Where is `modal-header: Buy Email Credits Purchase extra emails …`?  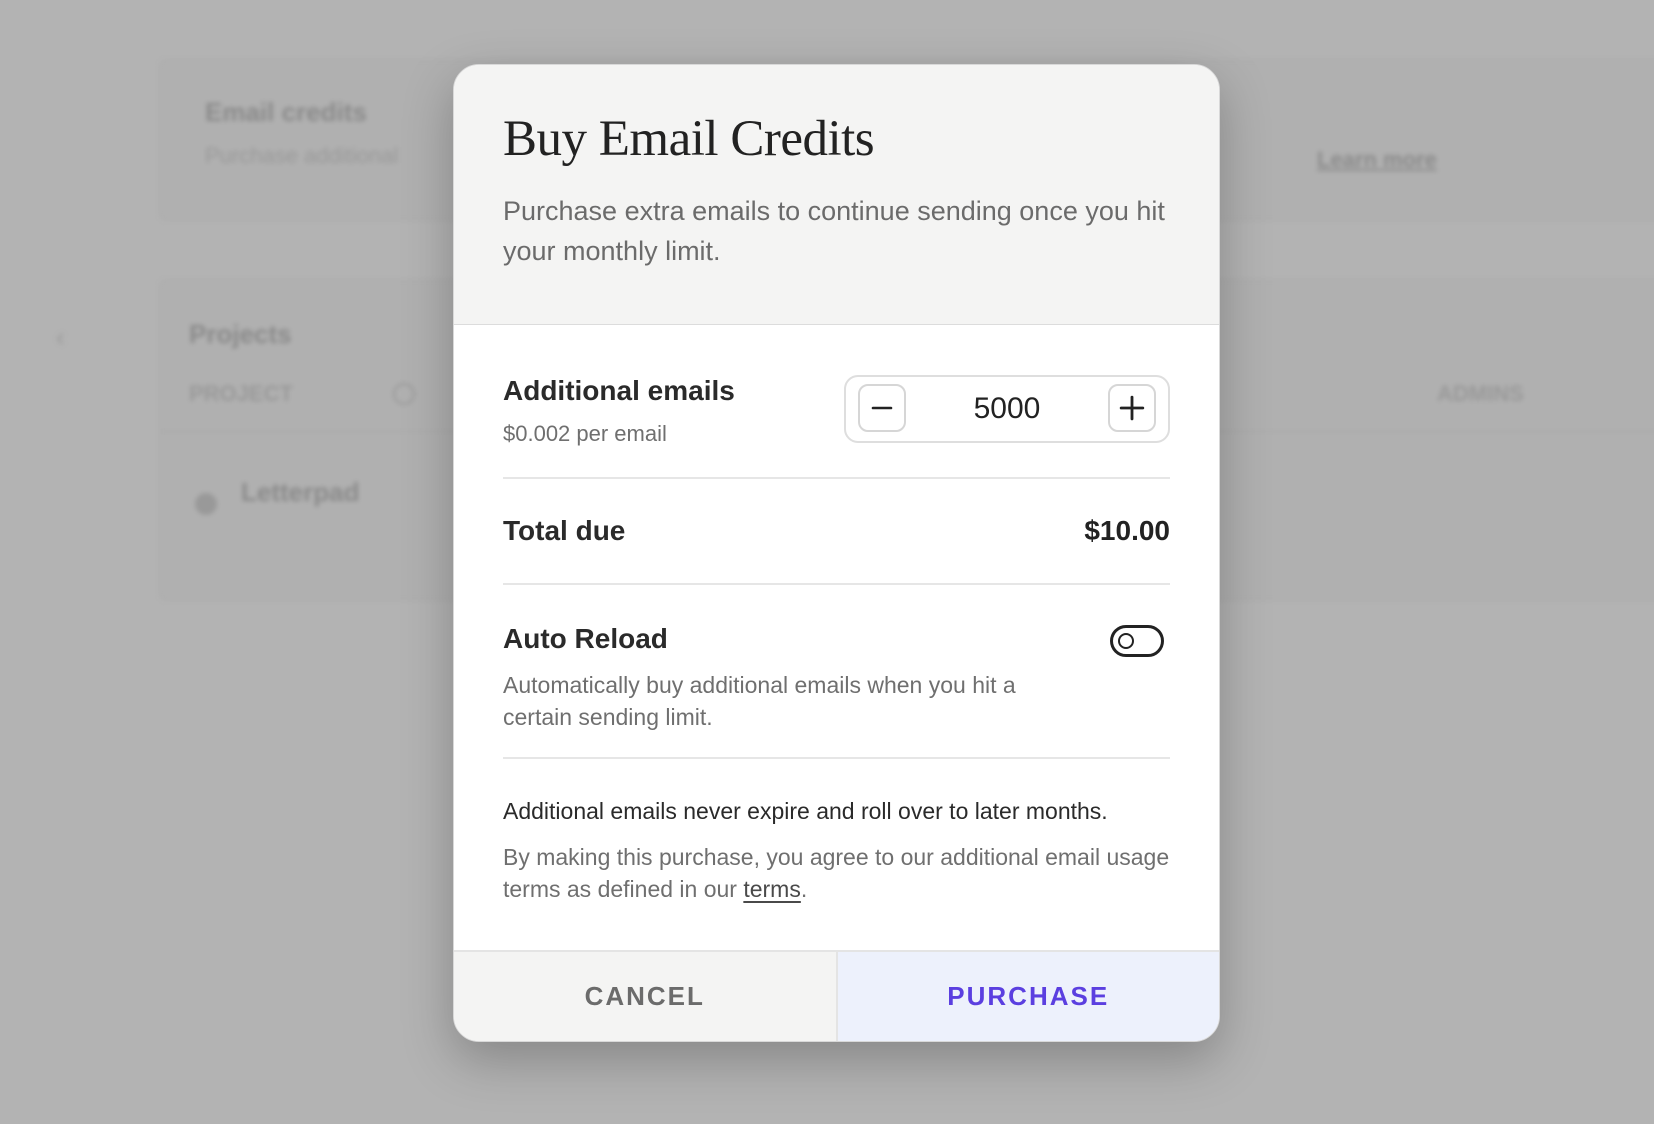
modal-header: Buy Email Credits Purchase extra emails … is located at coordinates (836, 195).